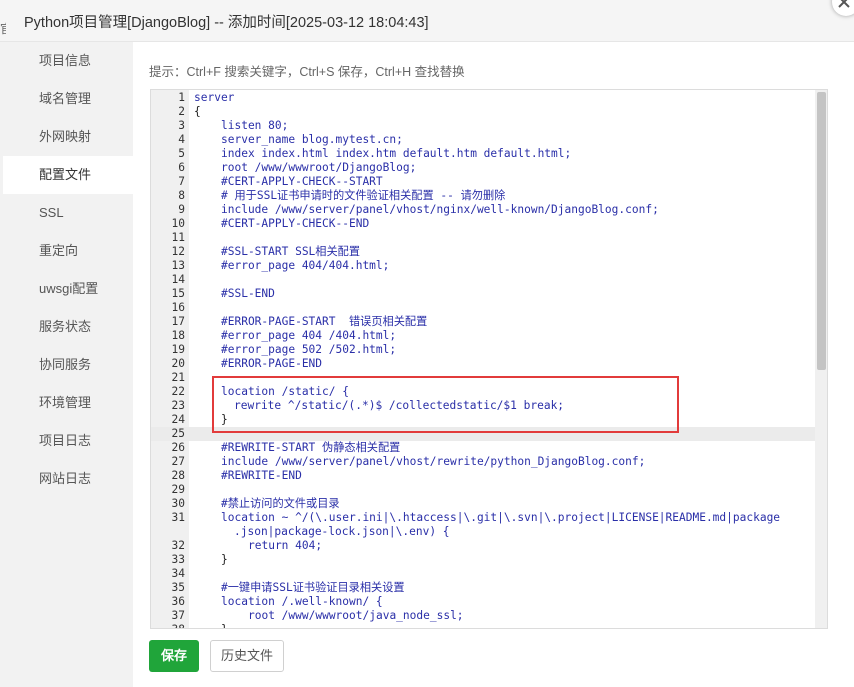 The height and width of the screenshot is (687, 854). Describe the element at coordinates (3, 29) in the screenshot. I see `background-page-fragment: 官` at that location.